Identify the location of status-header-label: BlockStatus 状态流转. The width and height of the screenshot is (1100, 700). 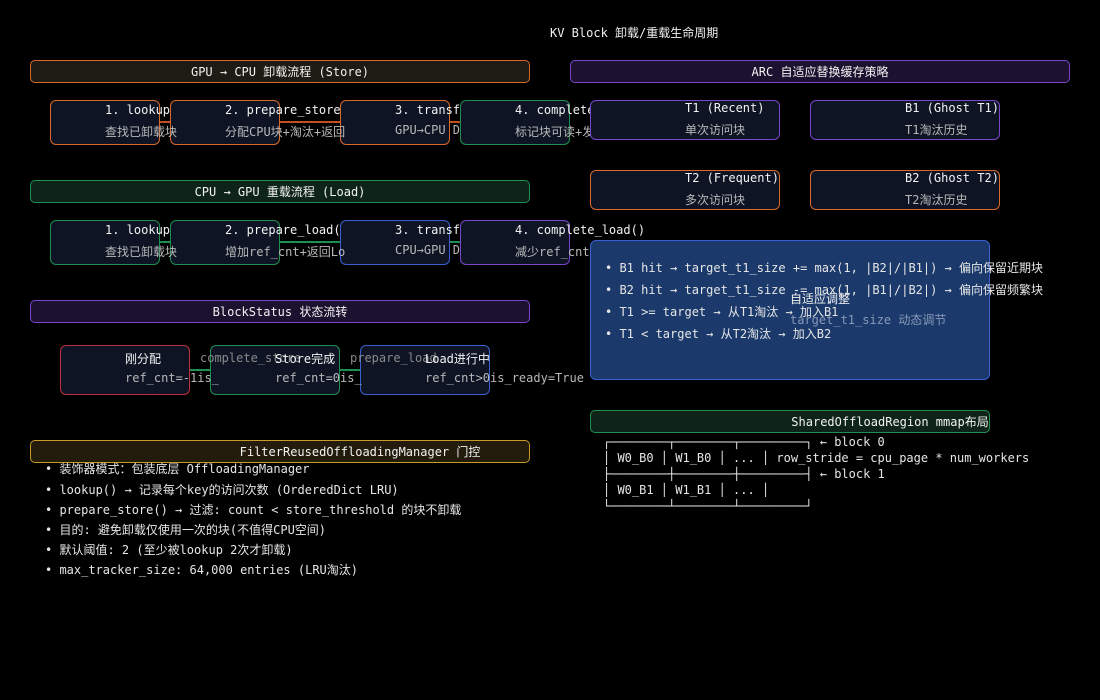
(280, 312).